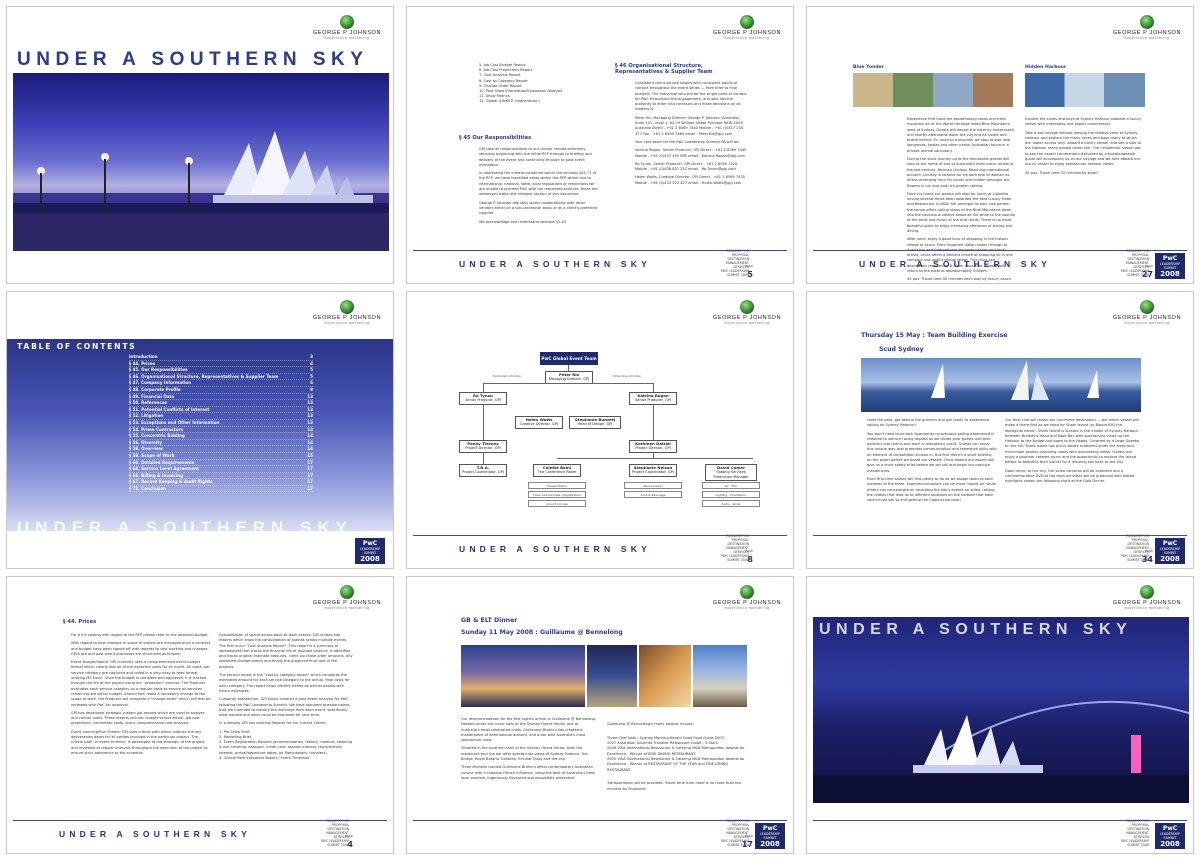 The height and width of the screenshot is (860, 1200). I want to click on section-45-heading: § 45 Our Responsibilities, so click(495, 138).